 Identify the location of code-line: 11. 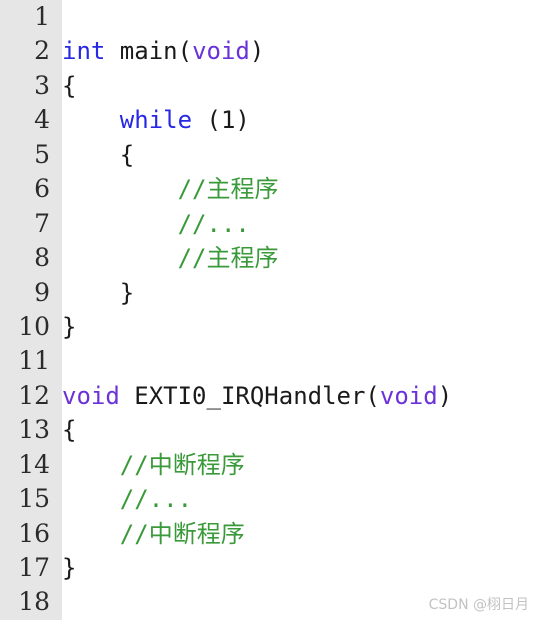
(269, 361).